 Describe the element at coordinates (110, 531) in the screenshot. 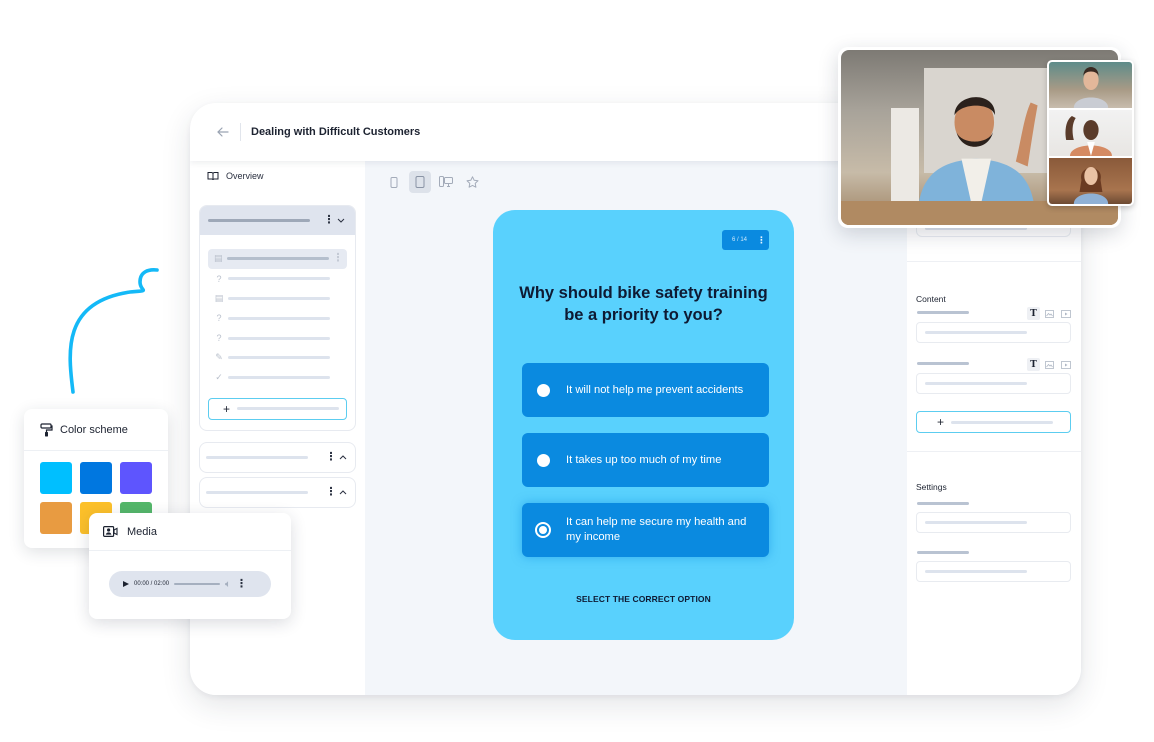

I see `video-contact-icon` at that location.